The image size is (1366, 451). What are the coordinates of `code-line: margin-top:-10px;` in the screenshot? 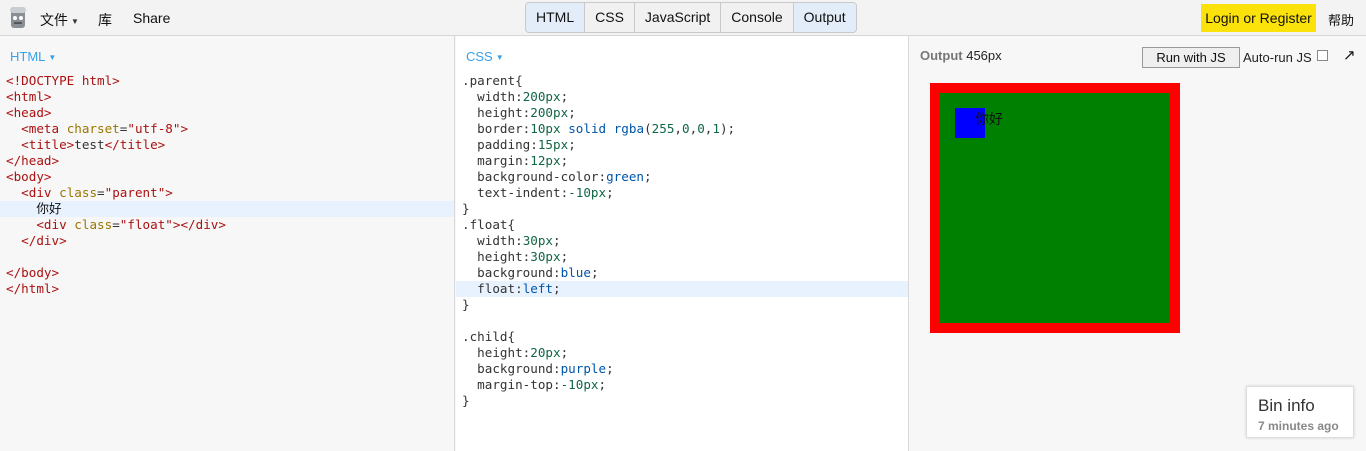 It's located at (542, 384).